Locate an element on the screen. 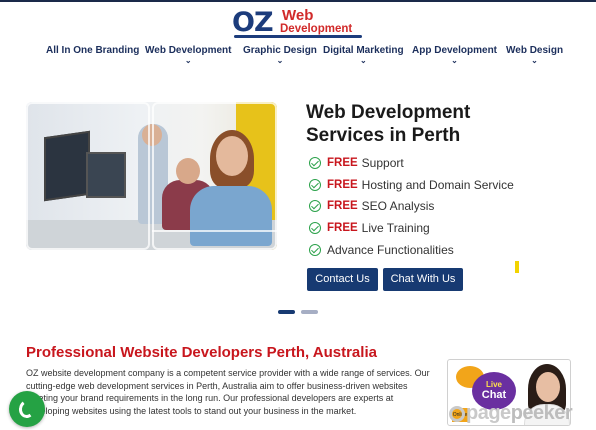 The width and height of the screenshot is (596, 430). nav-item-digital-marketing: Digital Marketing ⌄ is located at coordinates (363, 55).